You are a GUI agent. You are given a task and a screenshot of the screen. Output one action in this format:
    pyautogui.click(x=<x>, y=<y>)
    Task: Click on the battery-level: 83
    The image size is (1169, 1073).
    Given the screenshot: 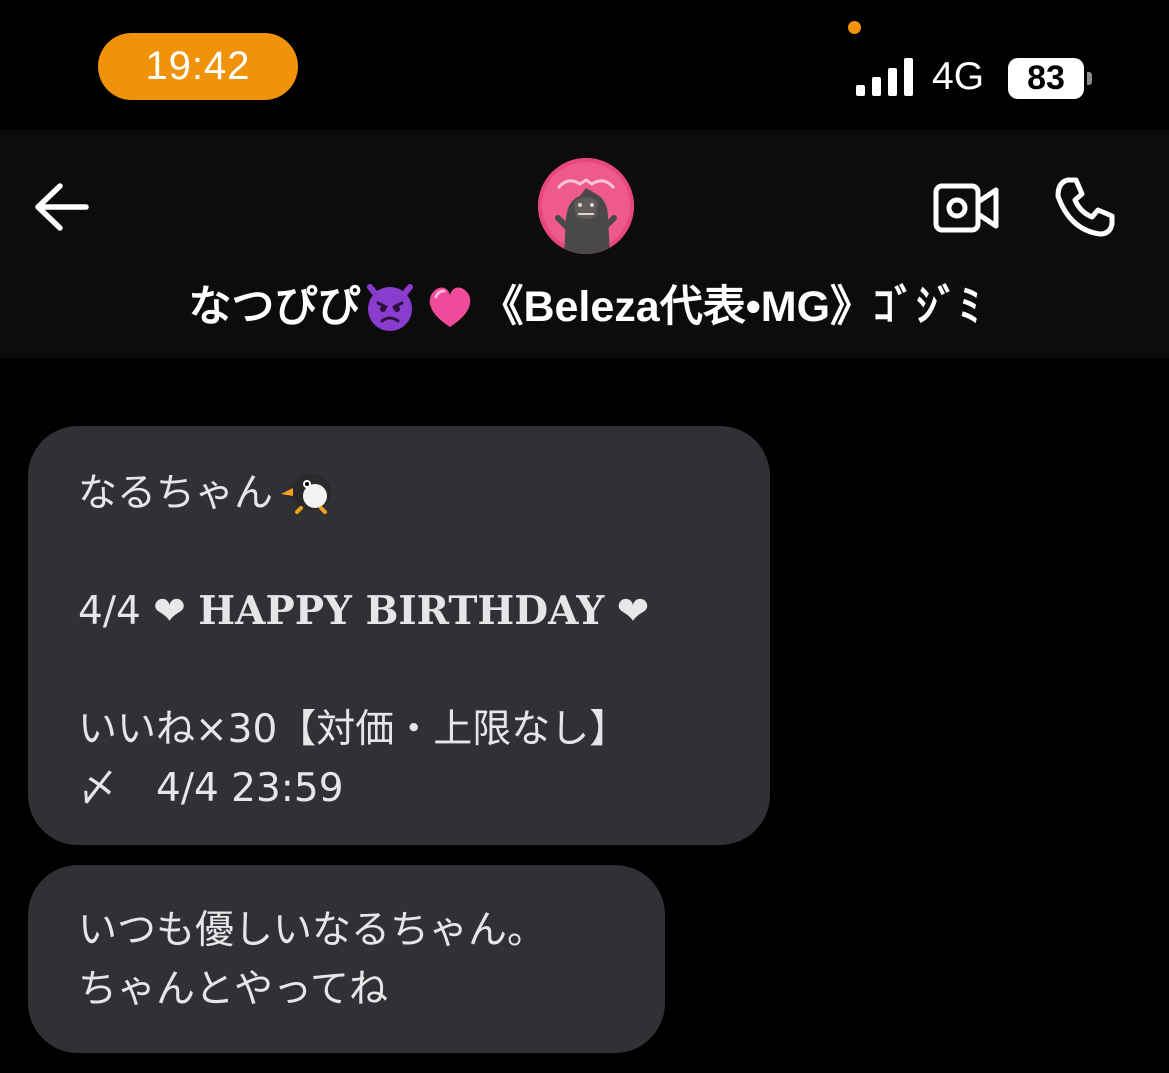 What is the action you would take?
    pyautogui.click(x=1046, y=78)
    